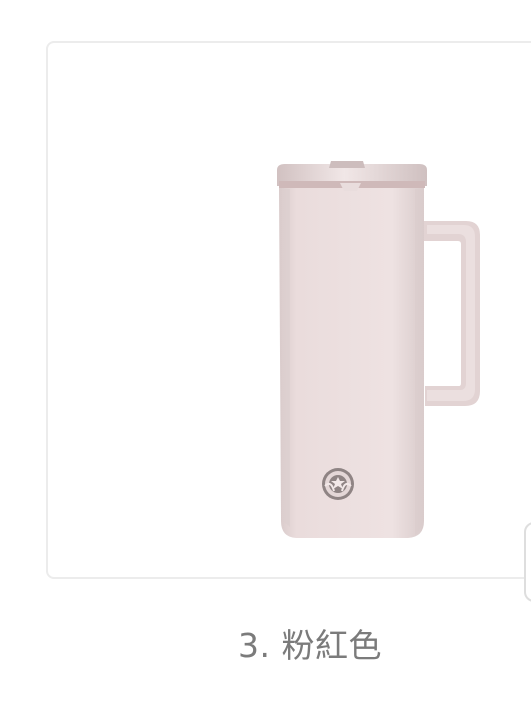 The image size is (531, 719). What do you see at coordinates (450, 313) in the screenshot?
I see `mug-handle` at bounding box center [450, 313].